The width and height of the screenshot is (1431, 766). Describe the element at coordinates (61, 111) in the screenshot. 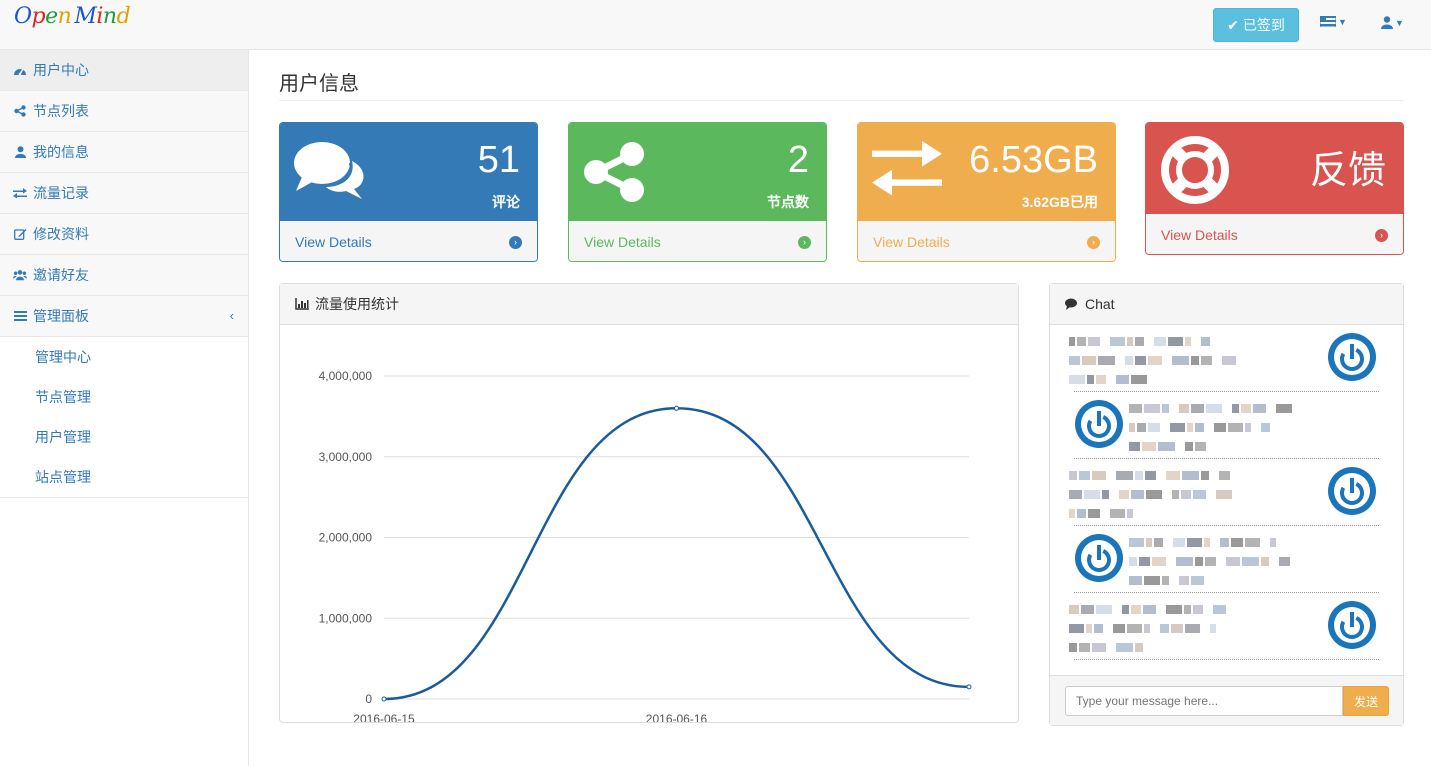

I see `sidebar-item-label: 节点列表` at that location.